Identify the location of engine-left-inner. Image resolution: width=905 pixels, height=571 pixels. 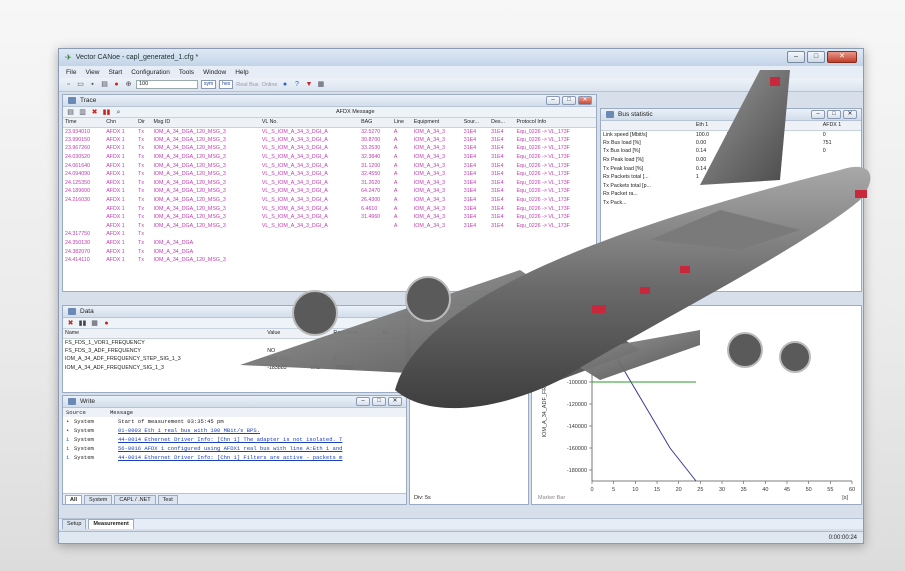
(428, 299).